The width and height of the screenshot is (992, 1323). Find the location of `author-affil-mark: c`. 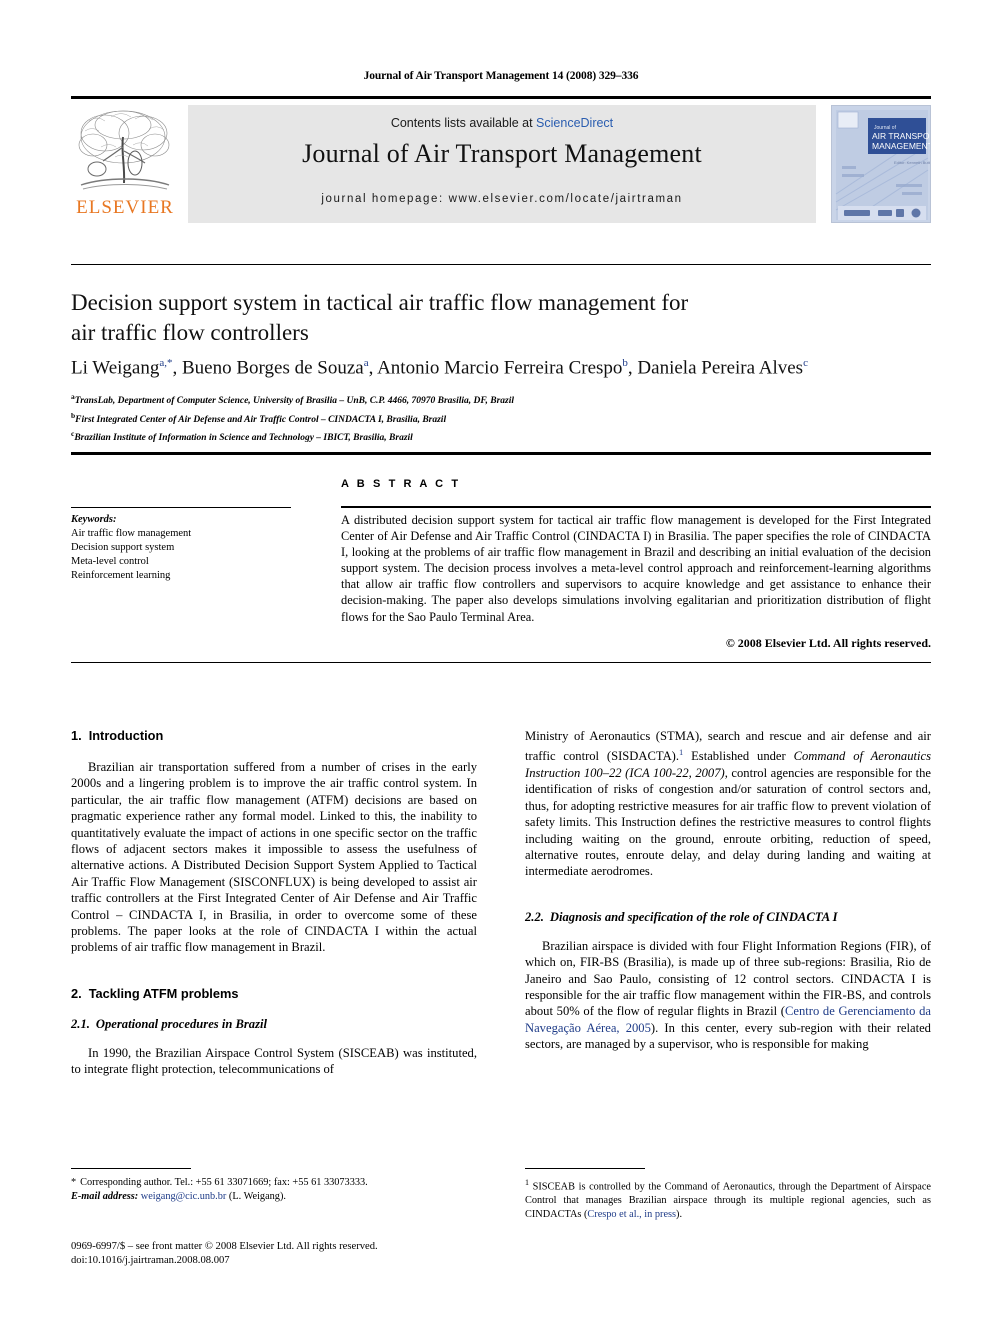

author-affil-mark: c is located at coordinates (805, 363).